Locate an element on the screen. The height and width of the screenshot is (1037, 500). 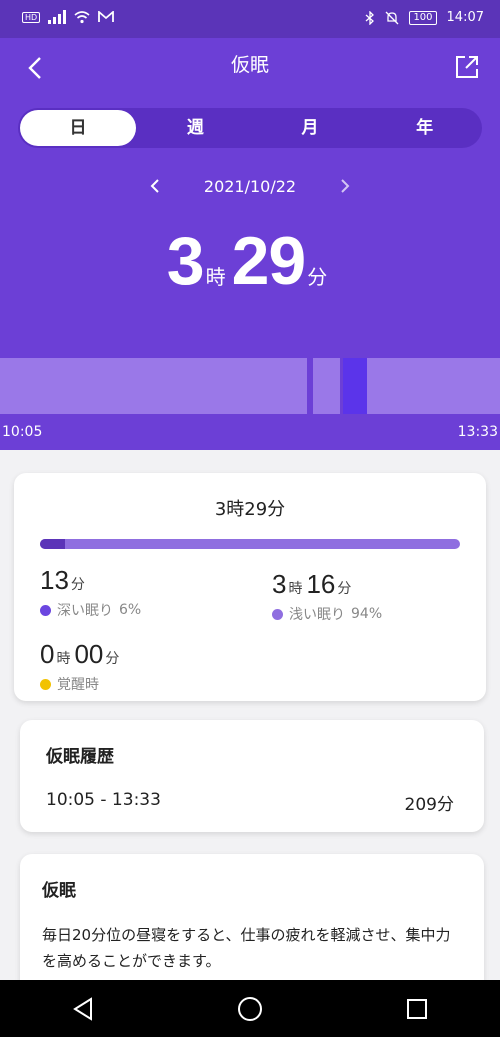
deep-sleep-percent: 6% is located at coordinates (130, 610).